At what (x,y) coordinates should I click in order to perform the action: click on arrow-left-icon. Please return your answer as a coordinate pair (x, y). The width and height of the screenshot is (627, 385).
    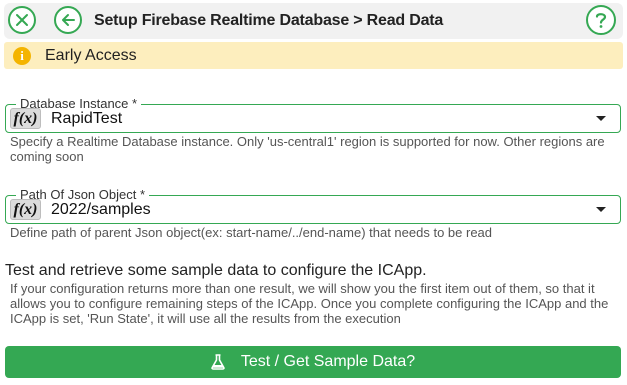
    Looking at the image, I should click on (68, 20).